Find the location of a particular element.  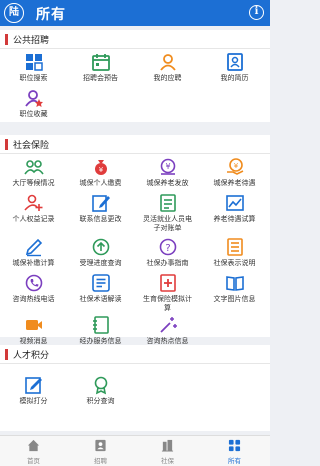

item-label: 城保养老发放 is located at coordinates (167, 183).